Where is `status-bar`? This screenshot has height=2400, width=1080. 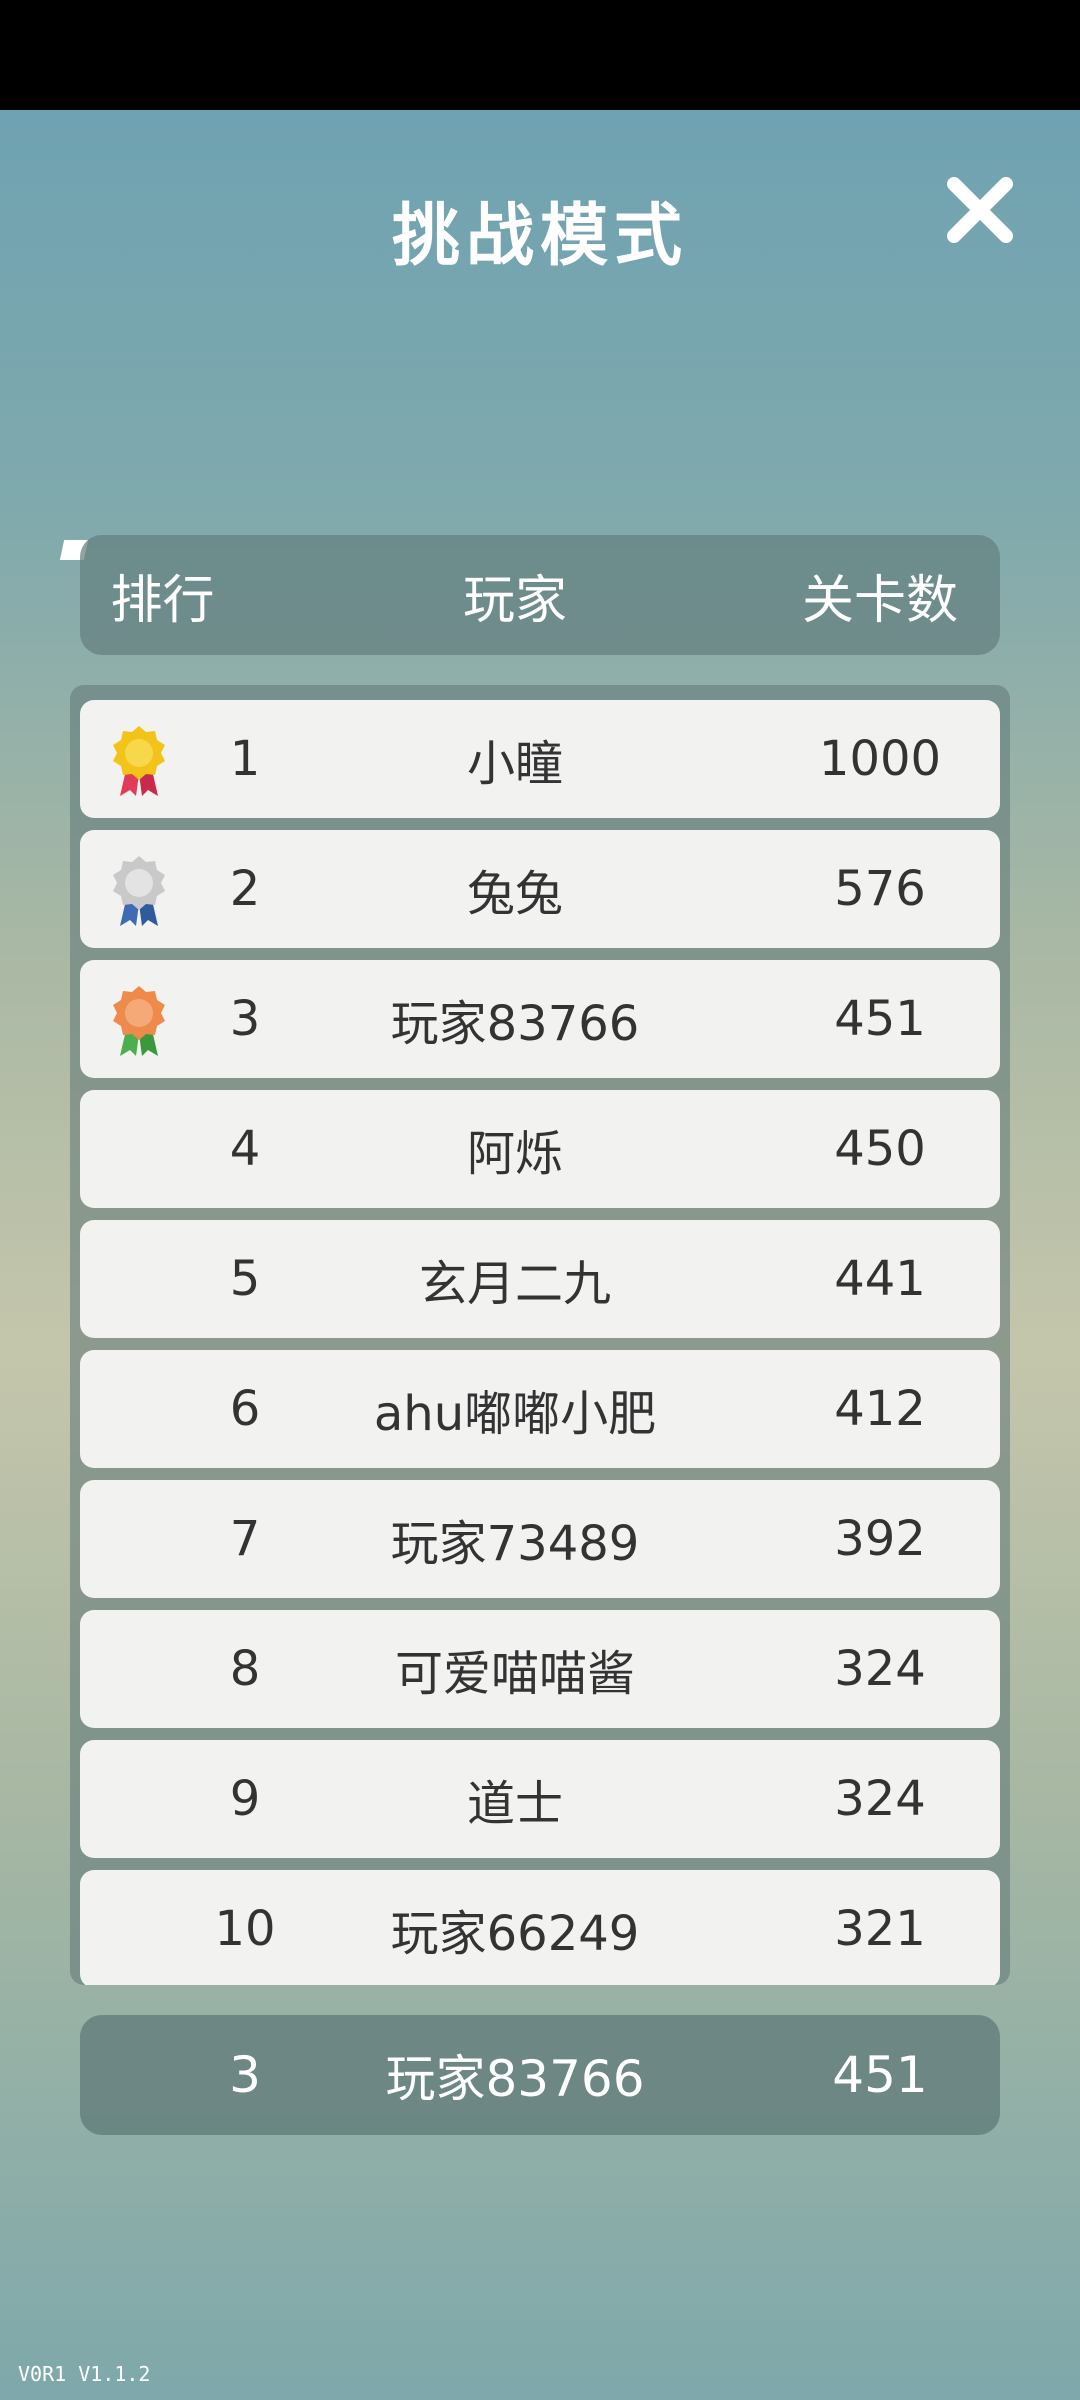
status-bar is located at coordinates (540, 55).